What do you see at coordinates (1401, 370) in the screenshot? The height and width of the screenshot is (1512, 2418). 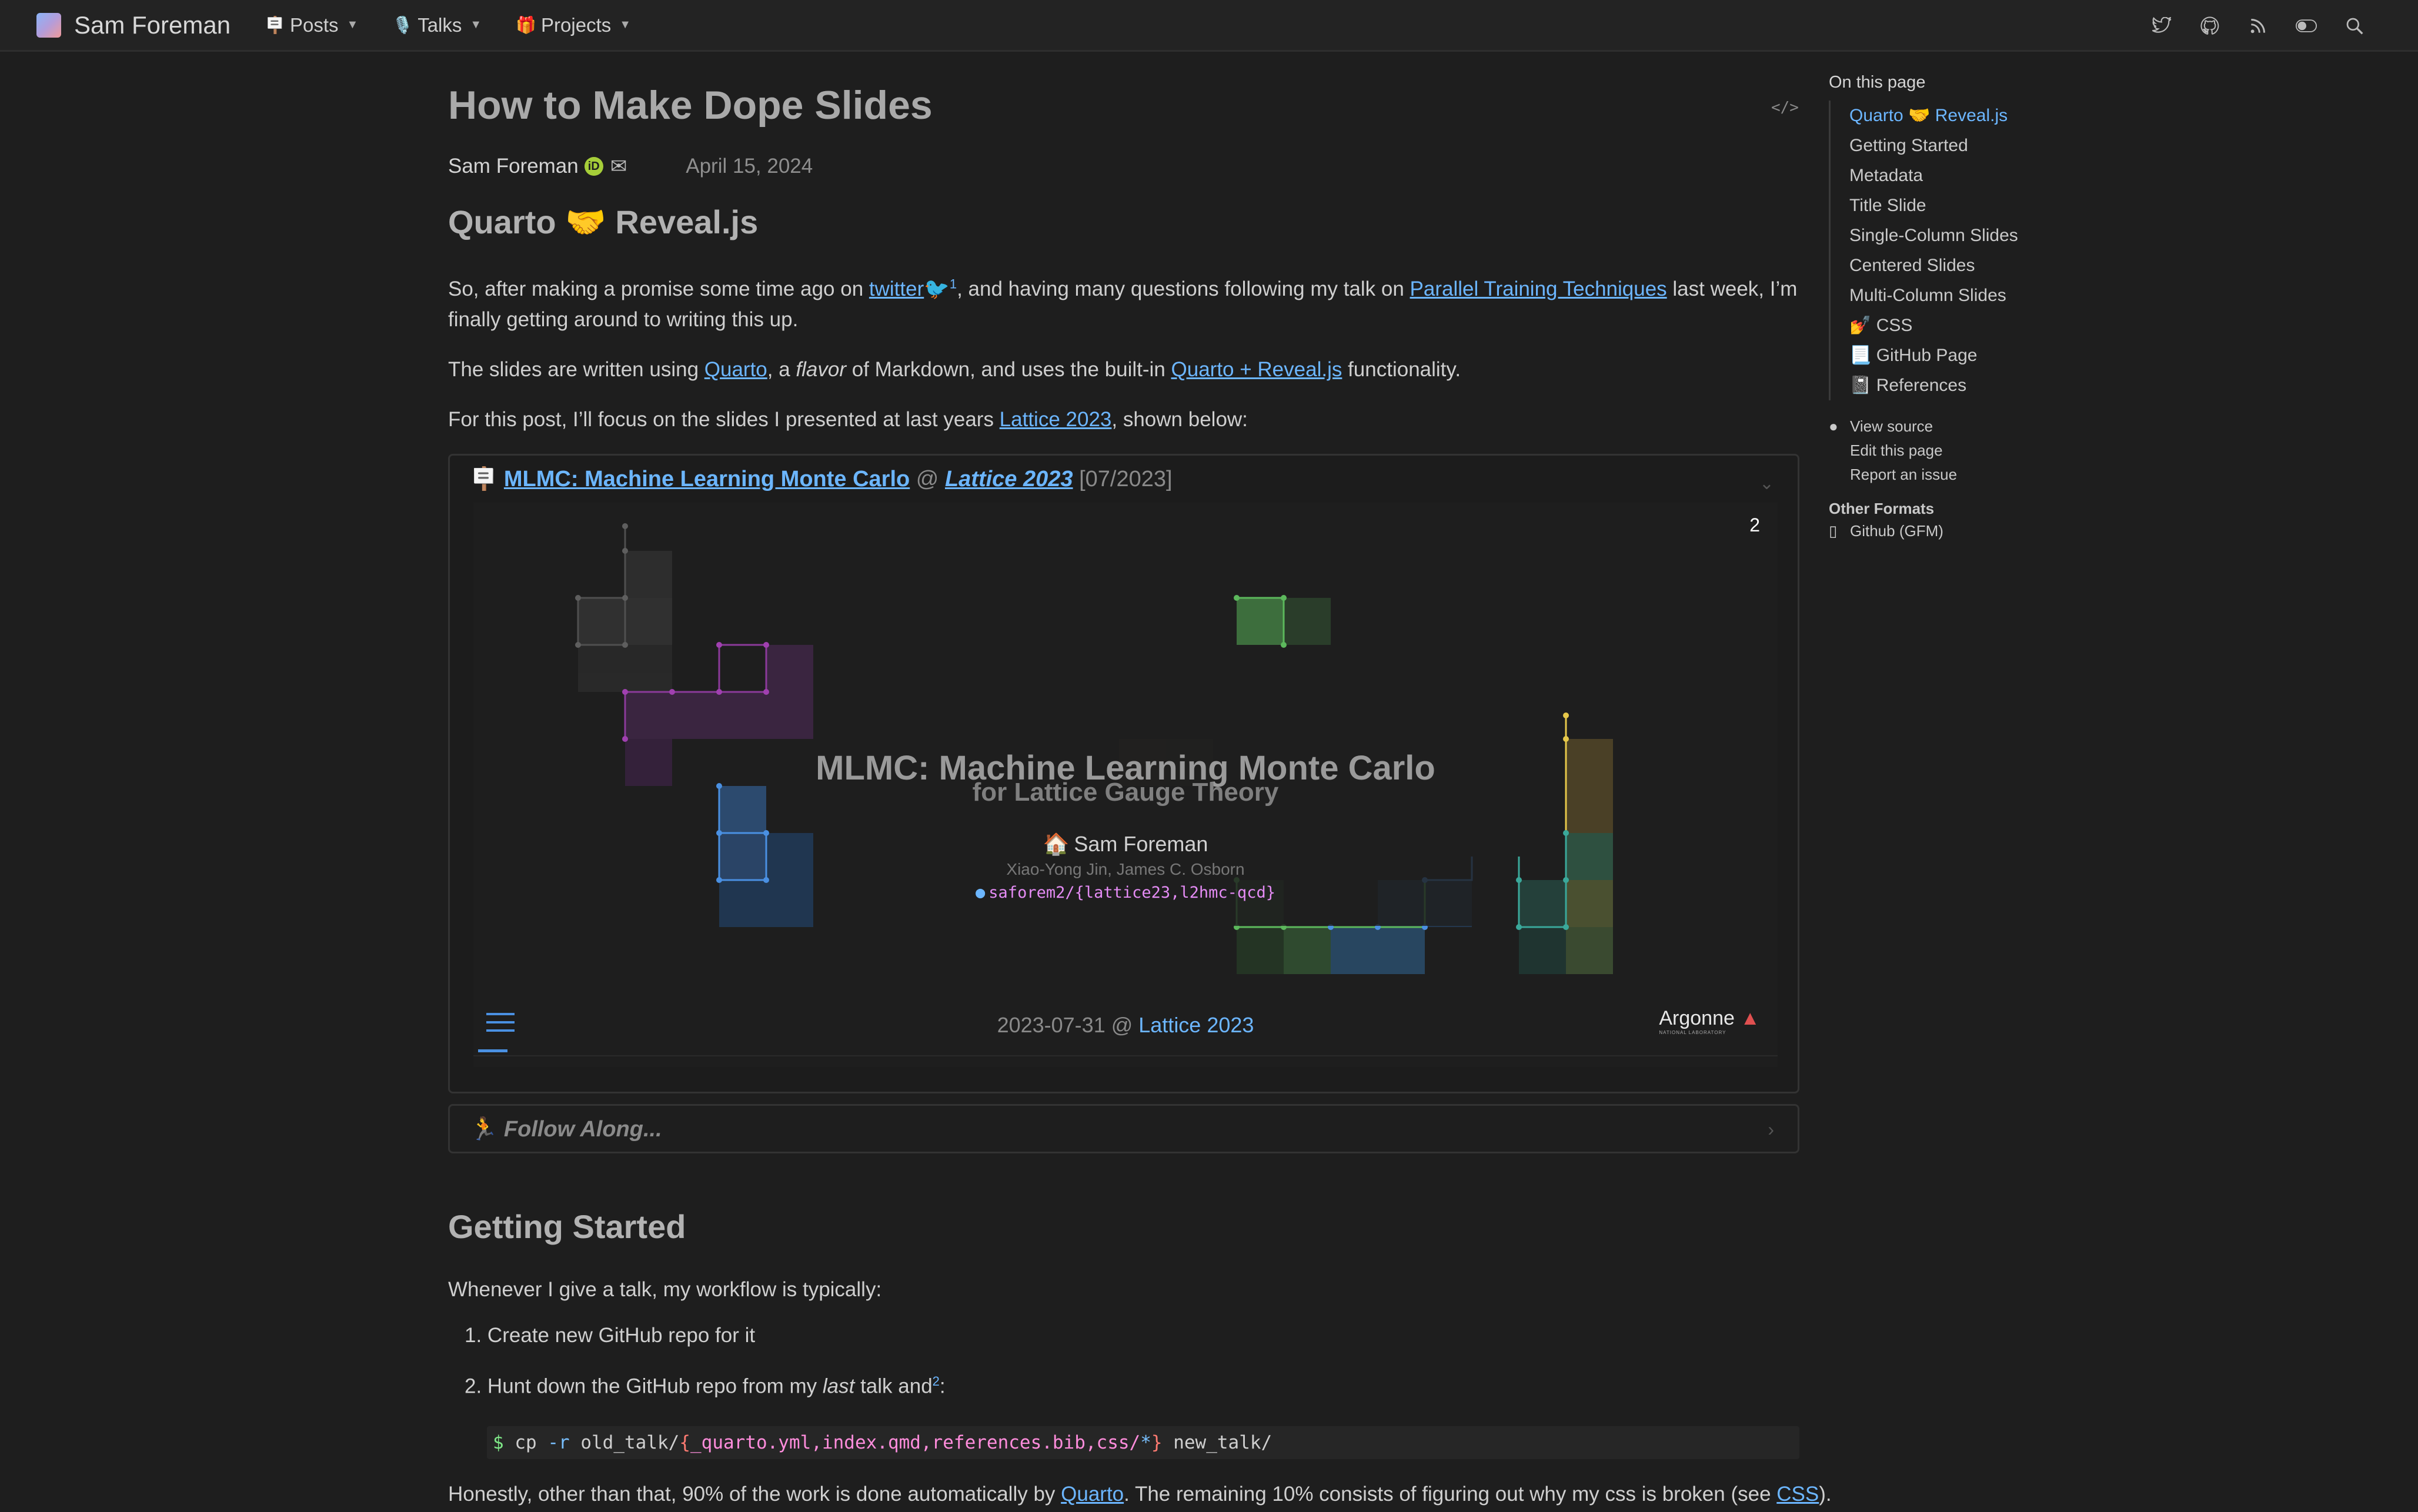 I see `text: functionality.` at bounding box center [1401, 370].